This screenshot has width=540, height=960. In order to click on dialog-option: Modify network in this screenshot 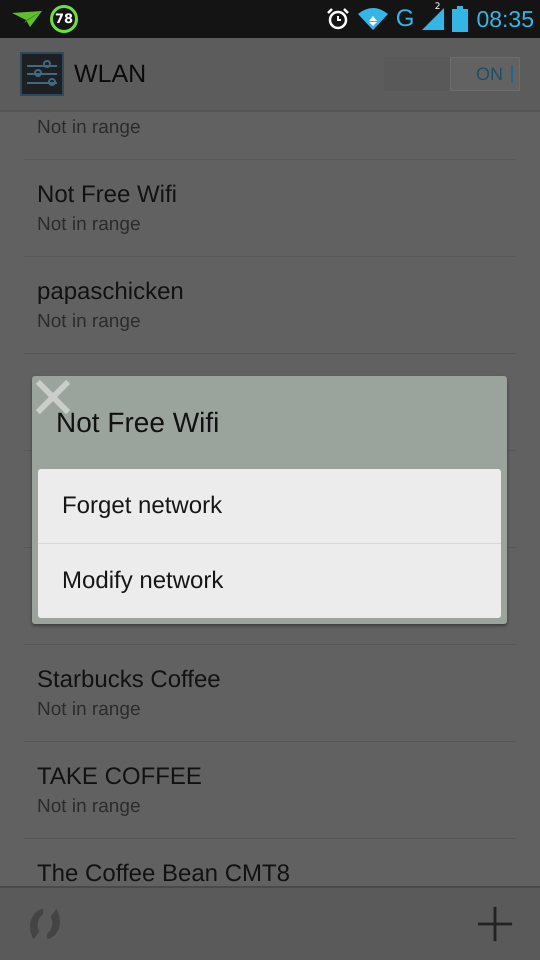, I will do `click(269, 581)`.